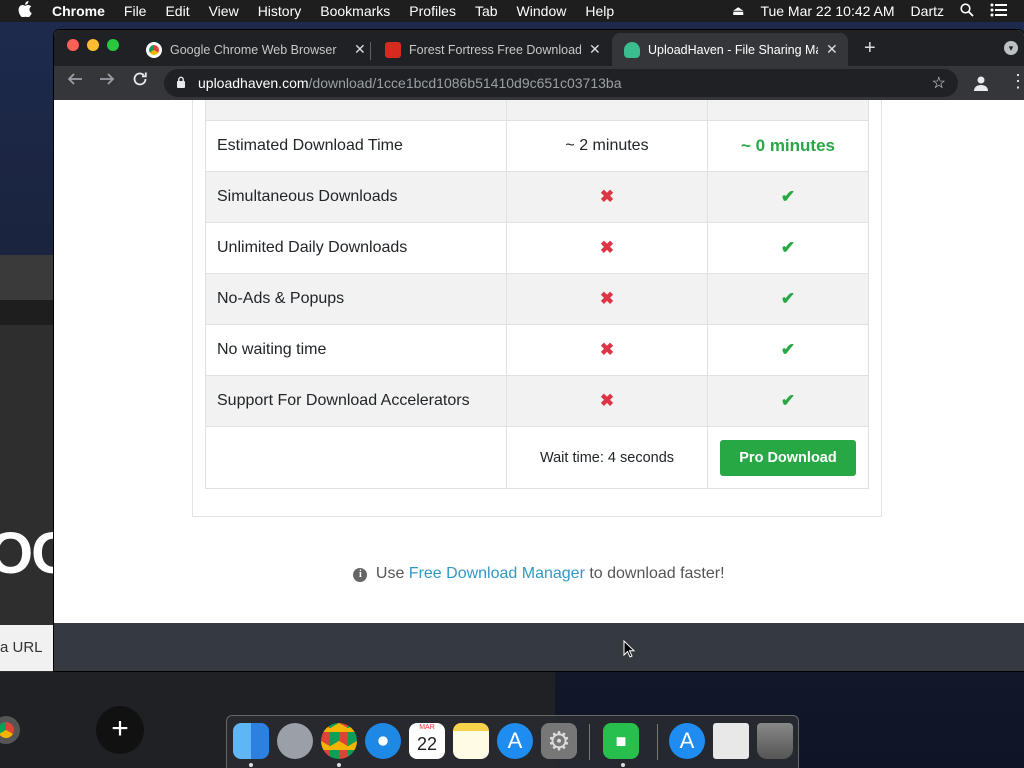 The width and height of the screenshot is (1024, 768). Describe the element at coordinates (559, 741) in the screenshot. I see `system-preferences-icon: ⚙` at that location.